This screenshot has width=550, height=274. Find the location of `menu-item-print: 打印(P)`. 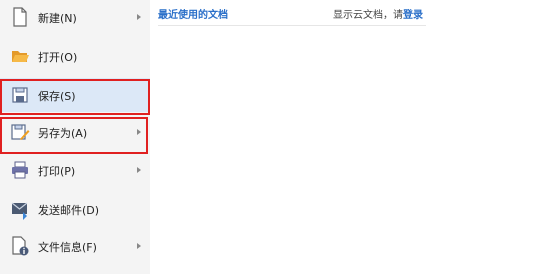

menu-item-print: 打印(P) is located at coordinates (75, 170).